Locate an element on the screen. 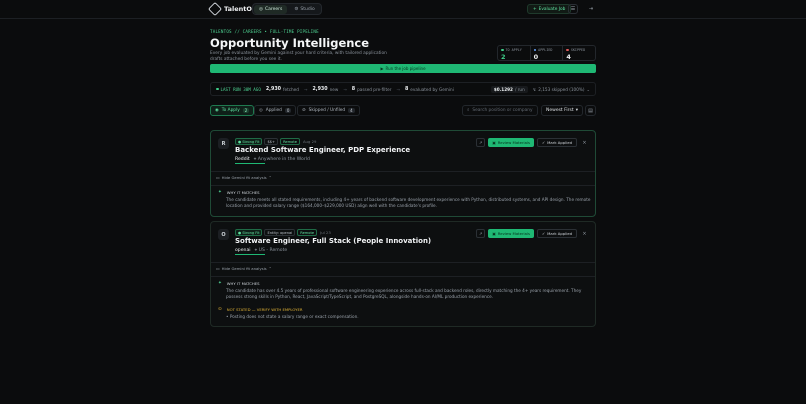  evaluate-job-label: Evaluate Job is located at coordinates (552, 9).